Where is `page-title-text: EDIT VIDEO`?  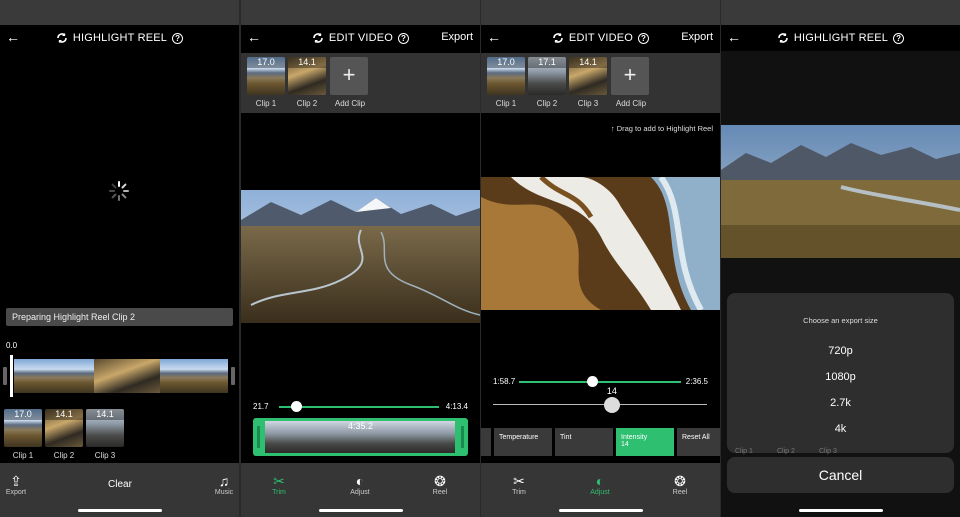
page-title-text: EDIT VIDEO is located at coordinates (601, 38).